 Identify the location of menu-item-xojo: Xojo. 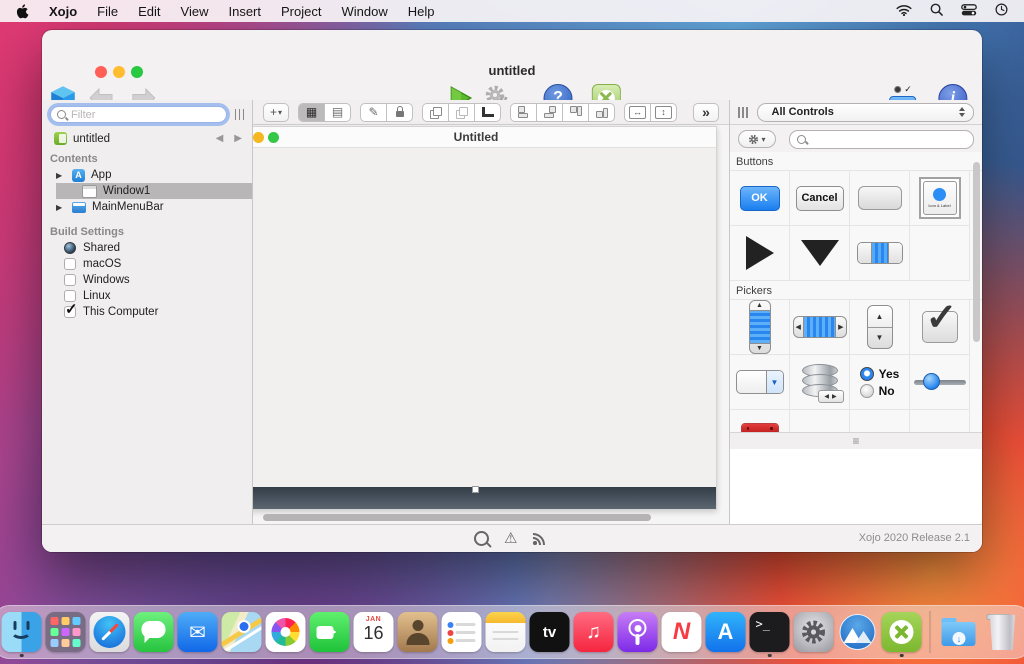
(63, 11).